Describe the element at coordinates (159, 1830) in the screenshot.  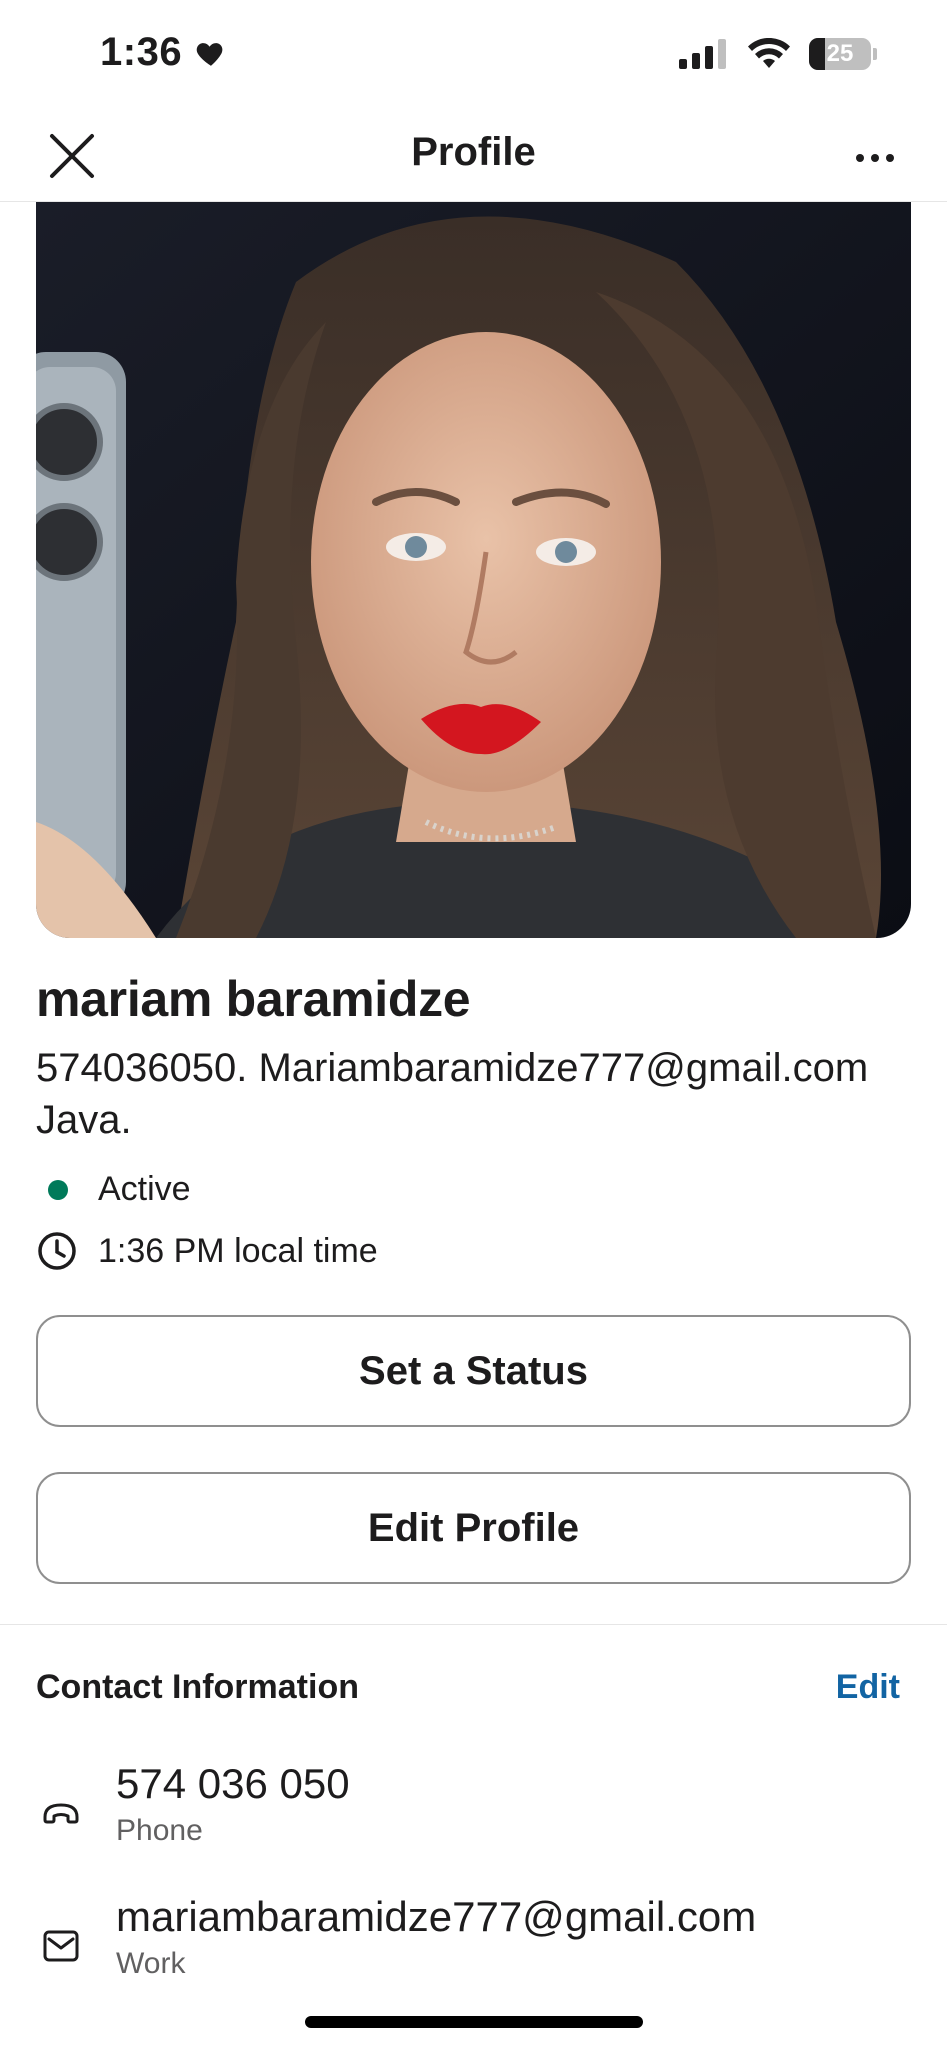
I see `contact-phone-label: Phone` at that location.